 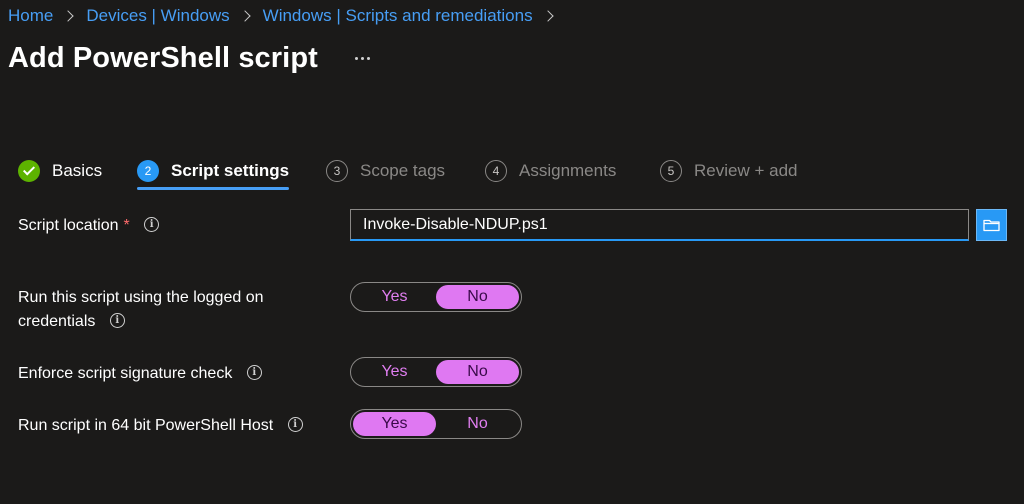 I want to click on tab-label: Basics, so click(x=77, y=170).